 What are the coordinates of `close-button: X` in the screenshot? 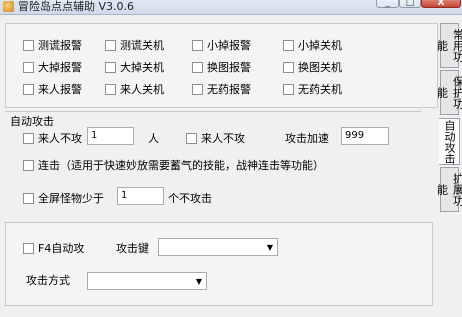 It's located at (441, 4).